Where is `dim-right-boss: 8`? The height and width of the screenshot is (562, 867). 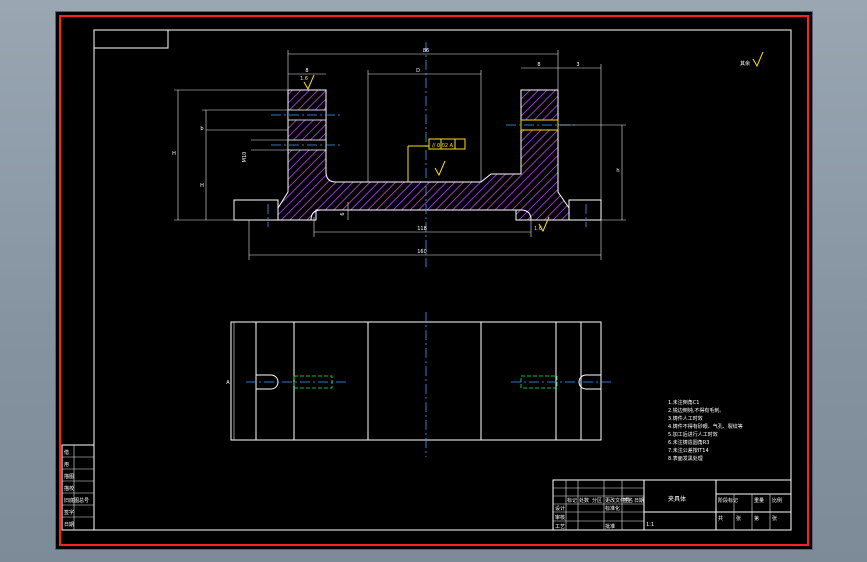
dim-right-boss: 8 is located at coordinates (538, 65).